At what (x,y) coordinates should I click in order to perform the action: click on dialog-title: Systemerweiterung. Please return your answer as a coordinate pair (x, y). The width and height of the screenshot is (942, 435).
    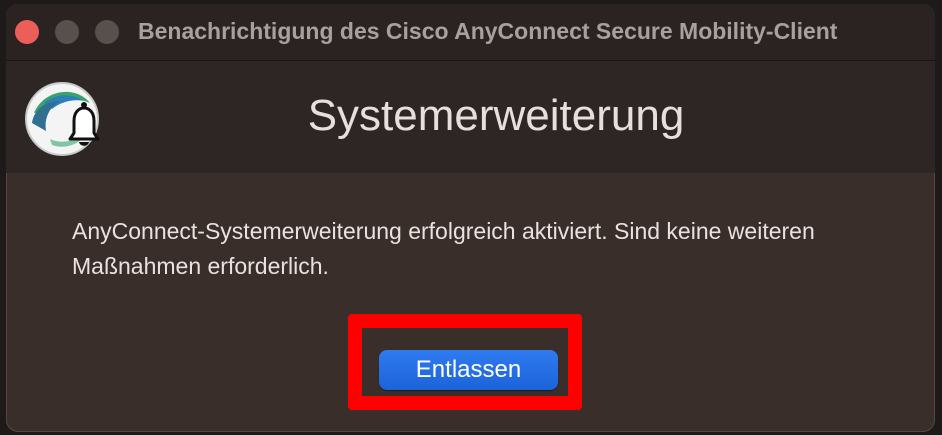
    Looking at the image, I should click on (496, 115).